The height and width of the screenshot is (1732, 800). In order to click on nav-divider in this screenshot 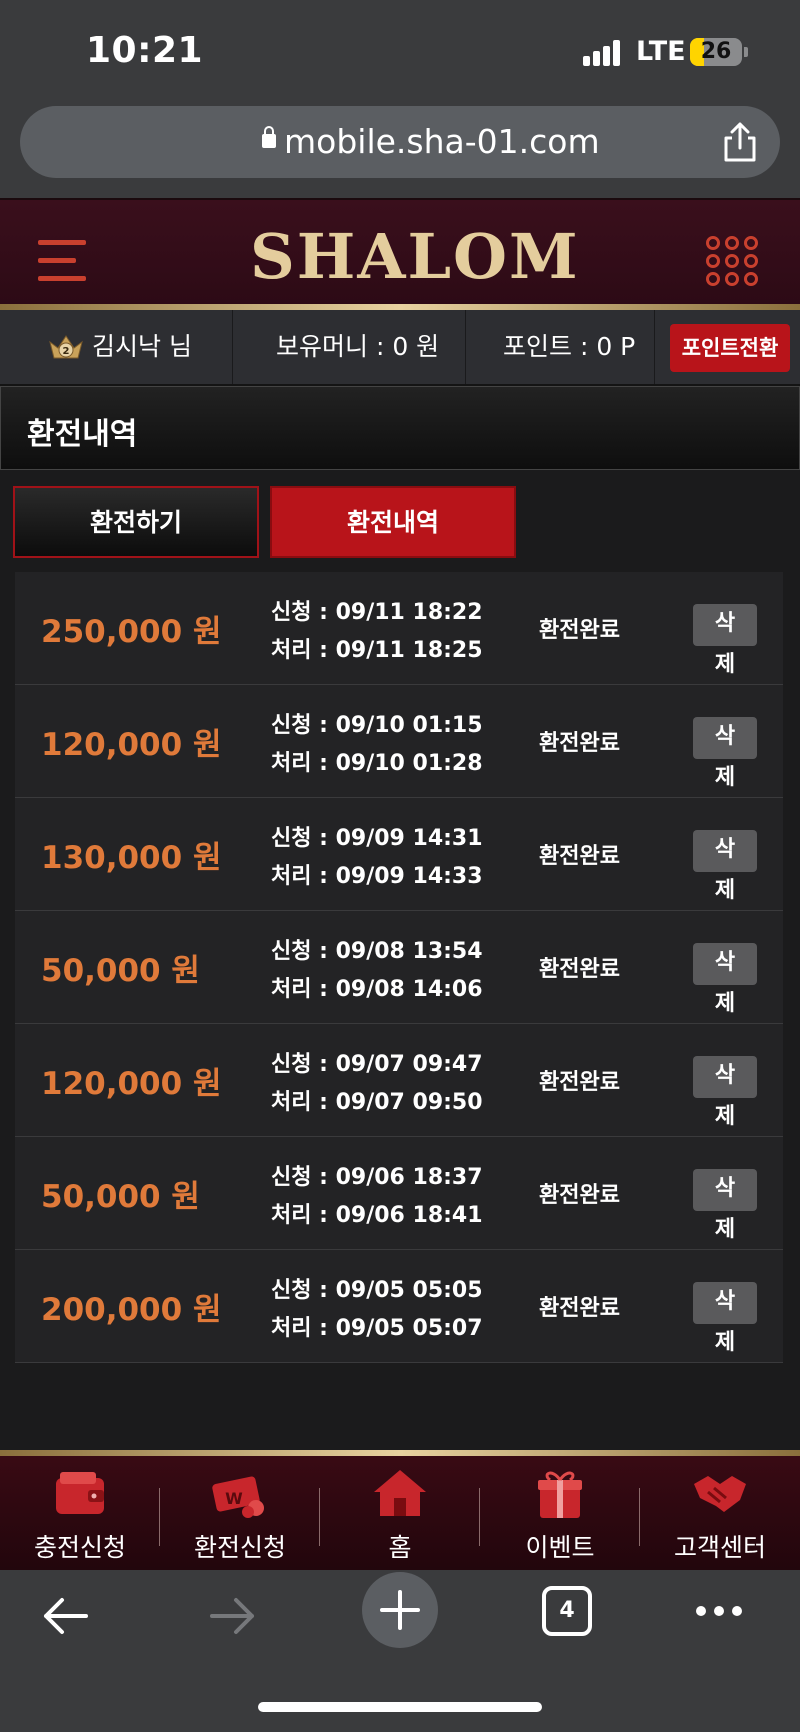, I will do `click(400, 1453)`.